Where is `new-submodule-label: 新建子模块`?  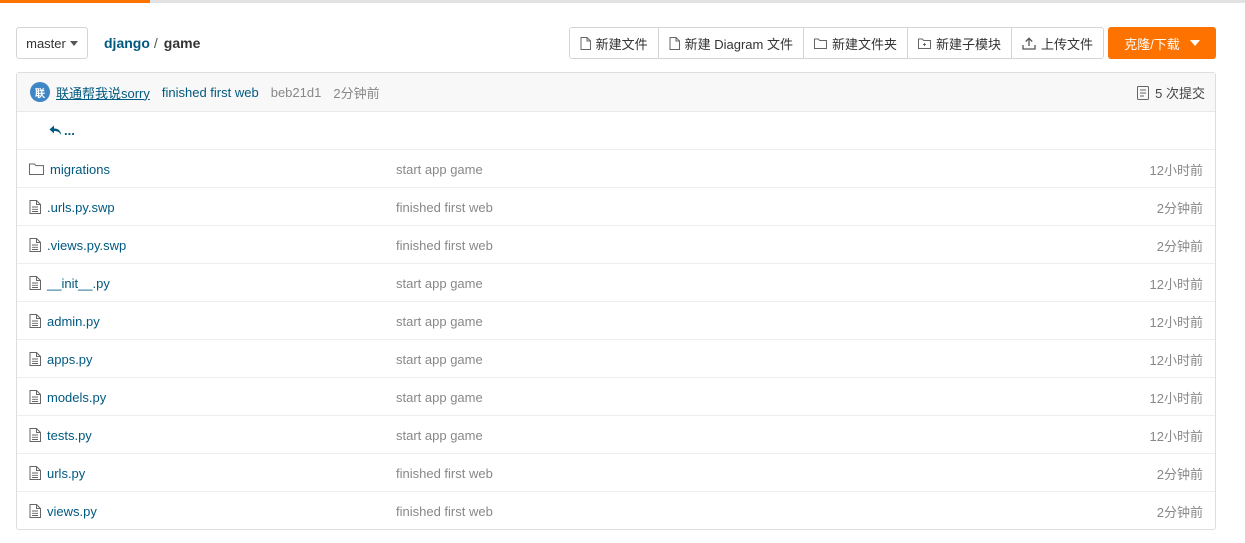
new-submodule-label: 新建子模块 is located at coordinates (968, 44).